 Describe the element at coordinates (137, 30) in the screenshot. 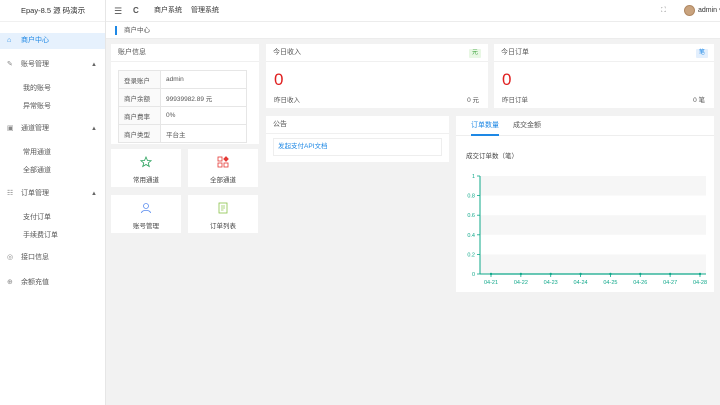

I see `breadcrumb-label: 商户中心` at that location.